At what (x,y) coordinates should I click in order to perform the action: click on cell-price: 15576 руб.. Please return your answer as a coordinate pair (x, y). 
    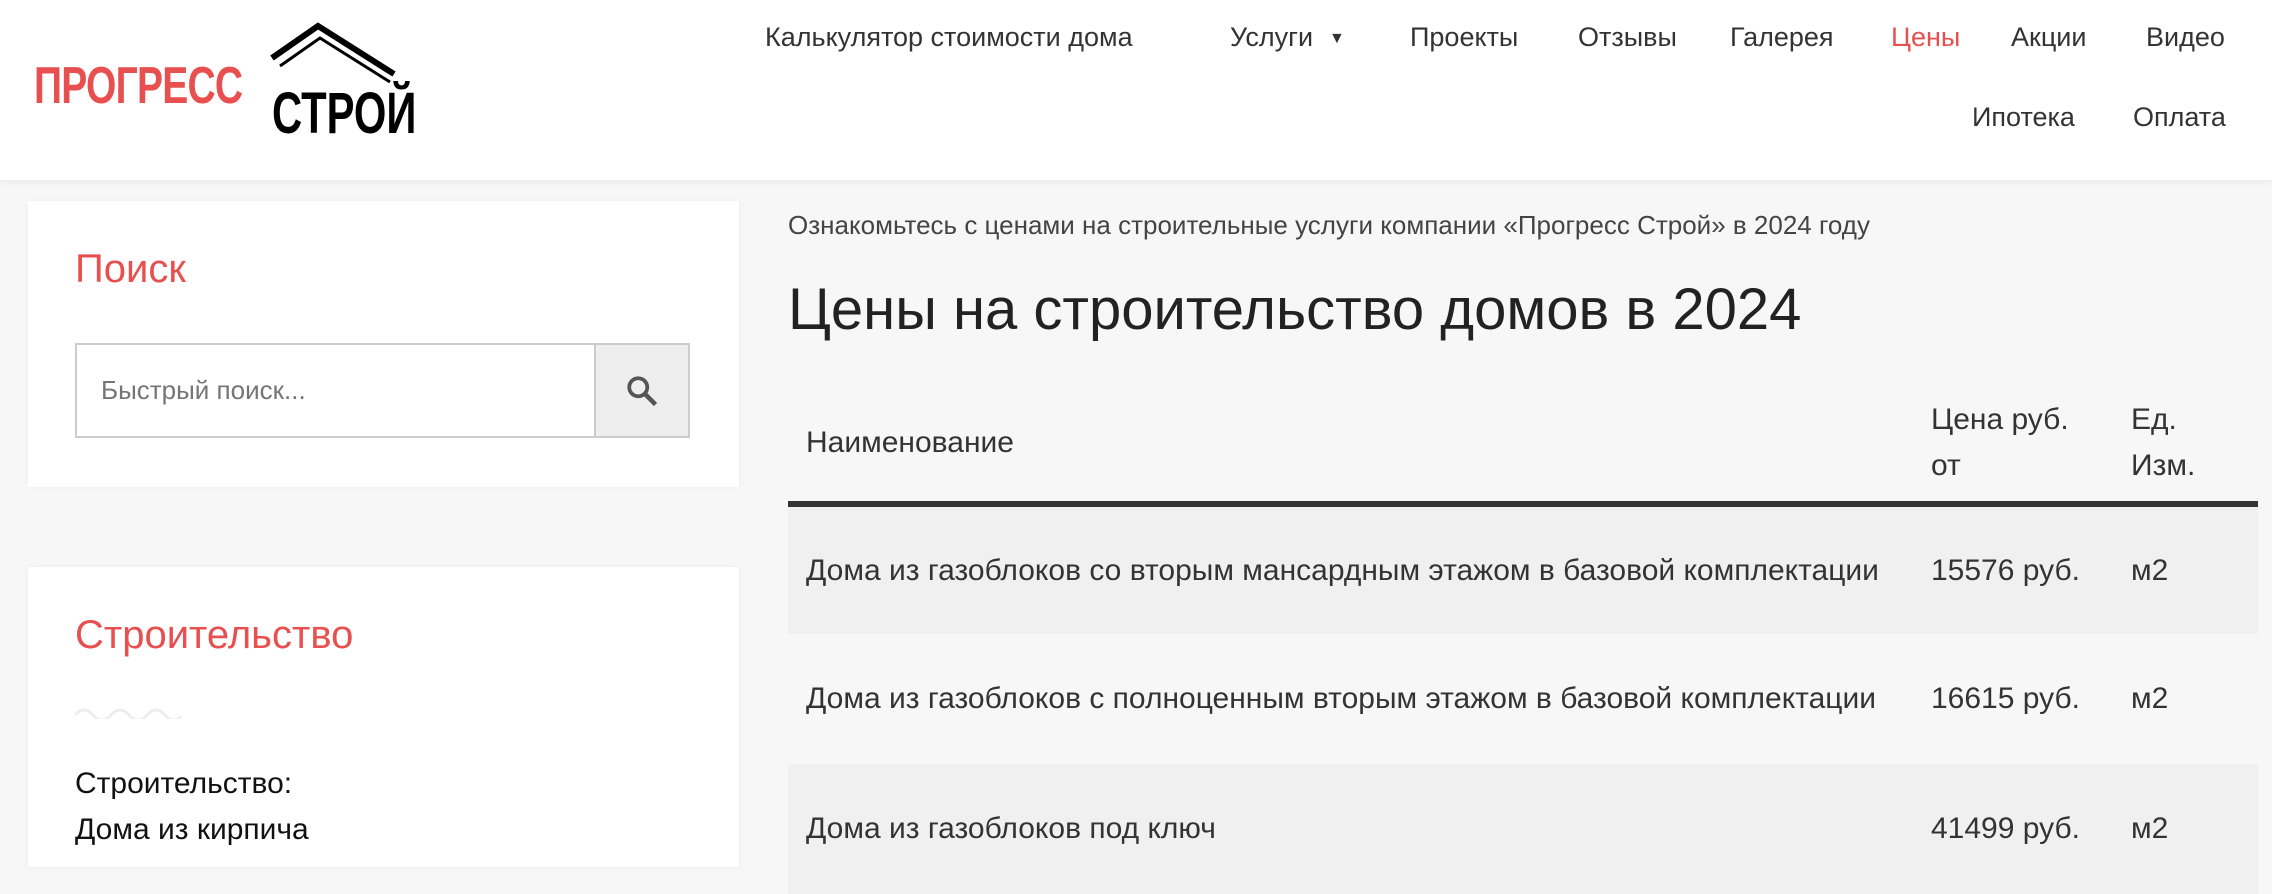
    Looking at the image, I should click on (2013, 569).